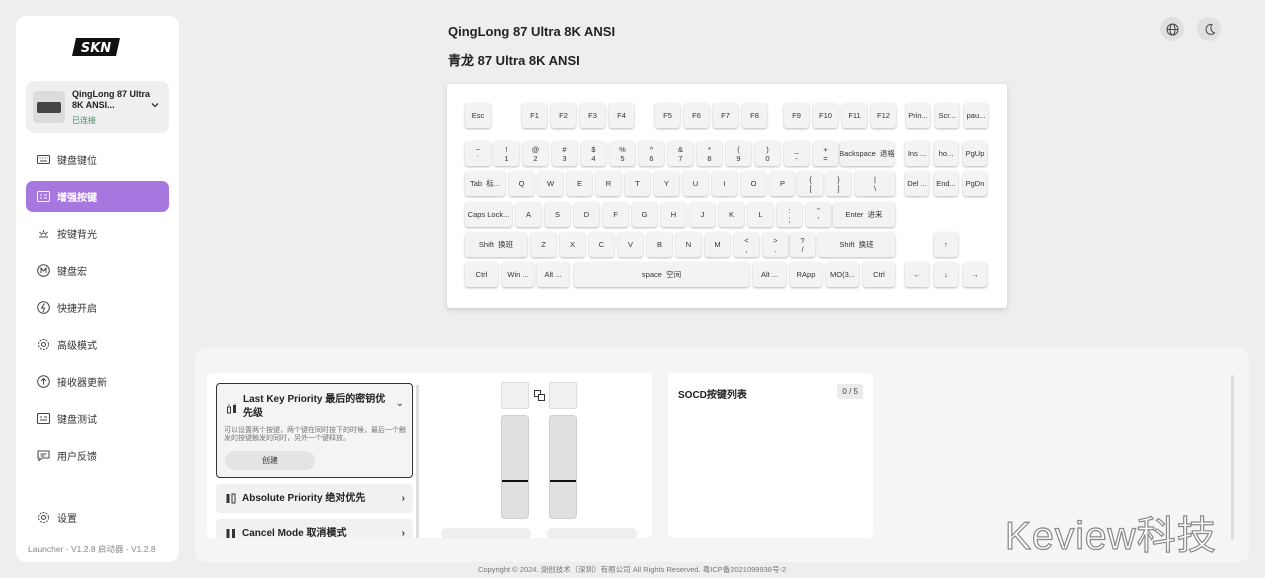 Image resolution: width=1265 pixels, height=578 pixels. I want to click on key: I, so click(724, 183).